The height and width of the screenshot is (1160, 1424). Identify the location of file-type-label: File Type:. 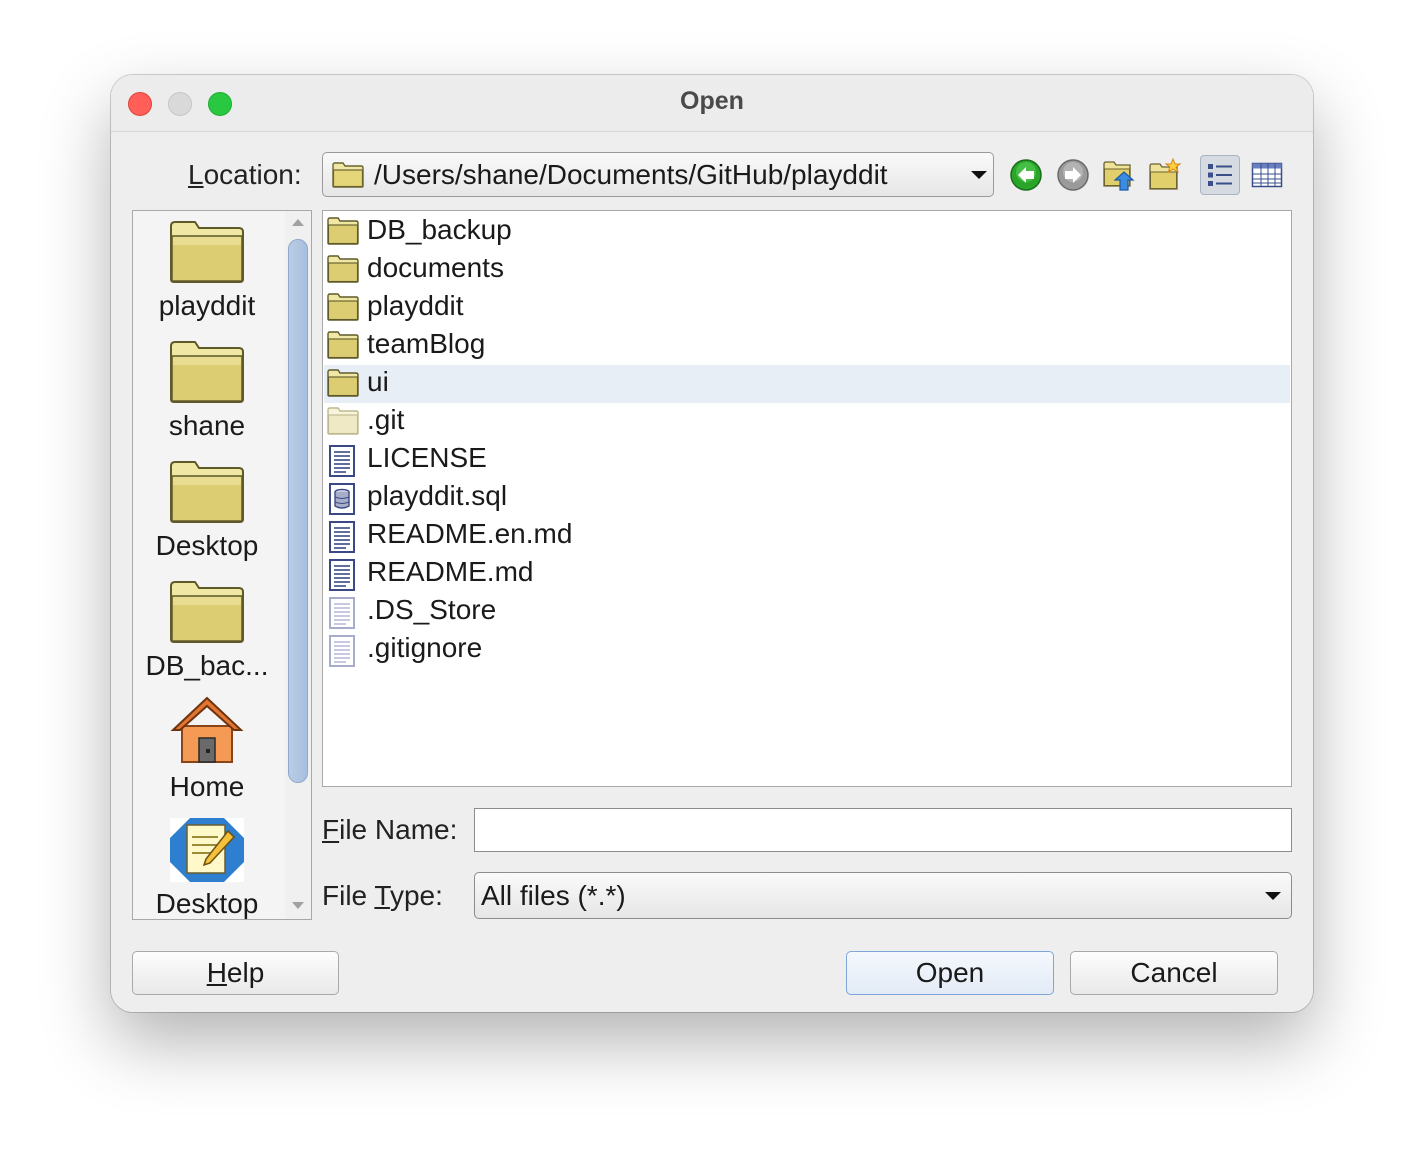
(382, 896).